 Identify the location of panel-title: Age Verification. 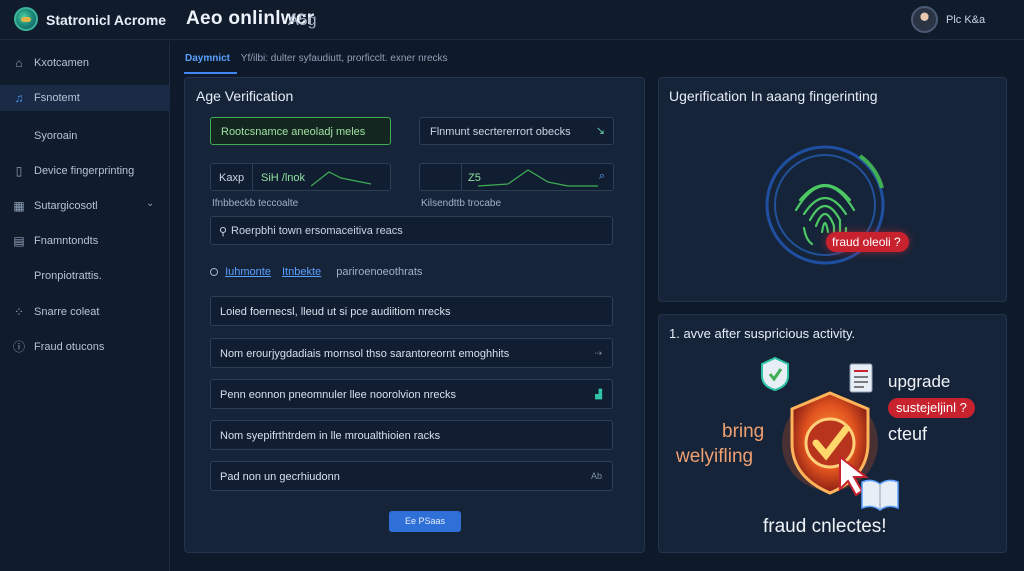
(245, 96).